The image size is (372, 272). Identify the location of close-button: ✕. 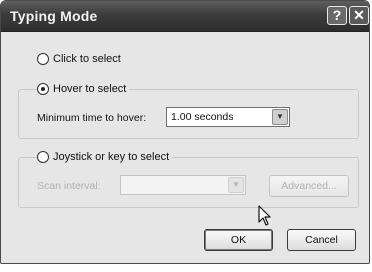
(359, 15).